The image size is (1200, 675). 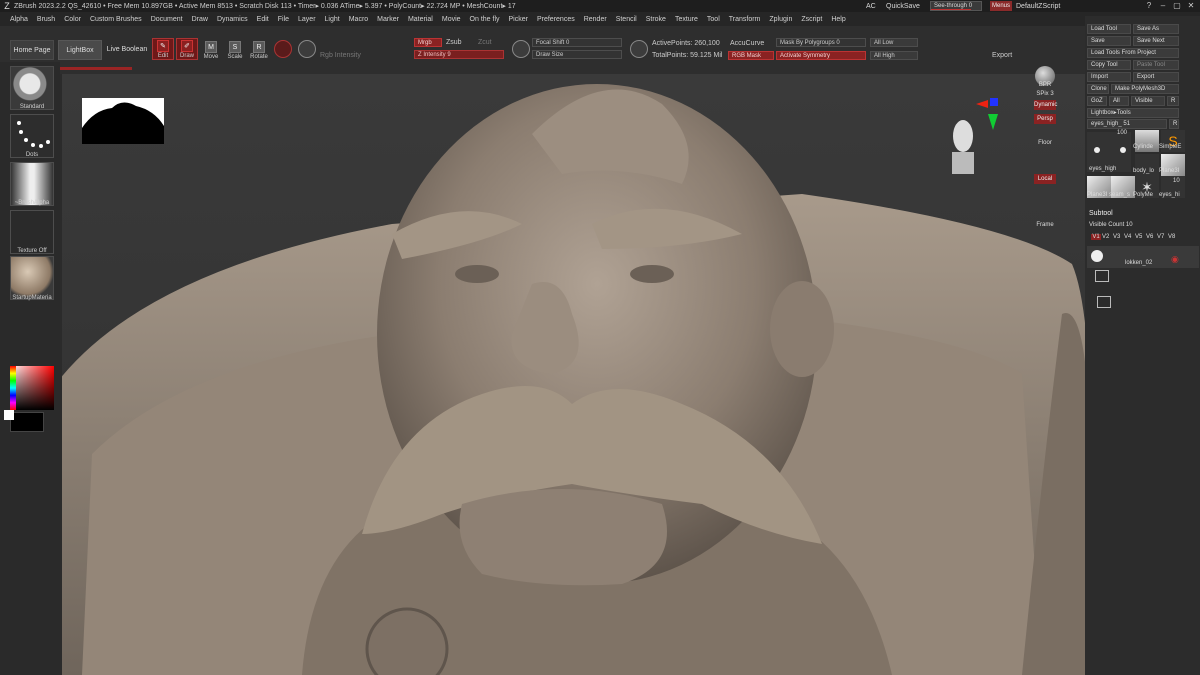 What do you see at coordinates (1105, 237) in the screenshot?
I see `subdivision-level-v2: V2` at bounding box center [1105, 237].